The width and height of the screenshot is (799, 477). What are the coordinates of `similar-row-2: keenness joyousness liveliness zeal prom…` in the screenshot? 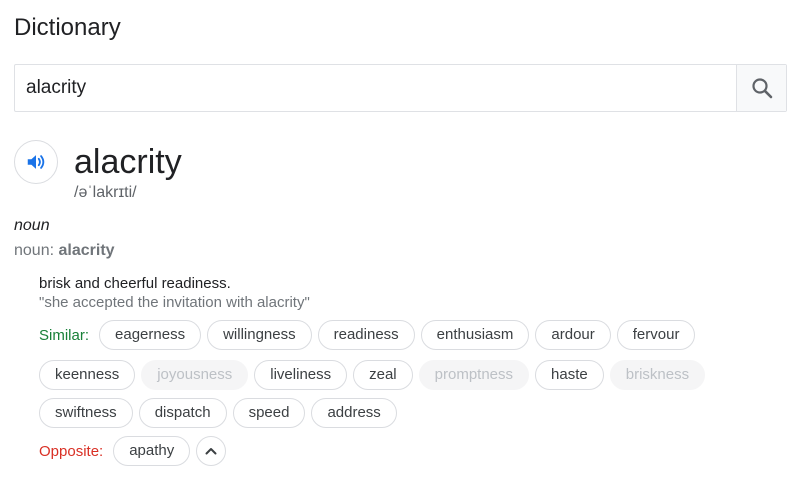 It's located at (372, 375).